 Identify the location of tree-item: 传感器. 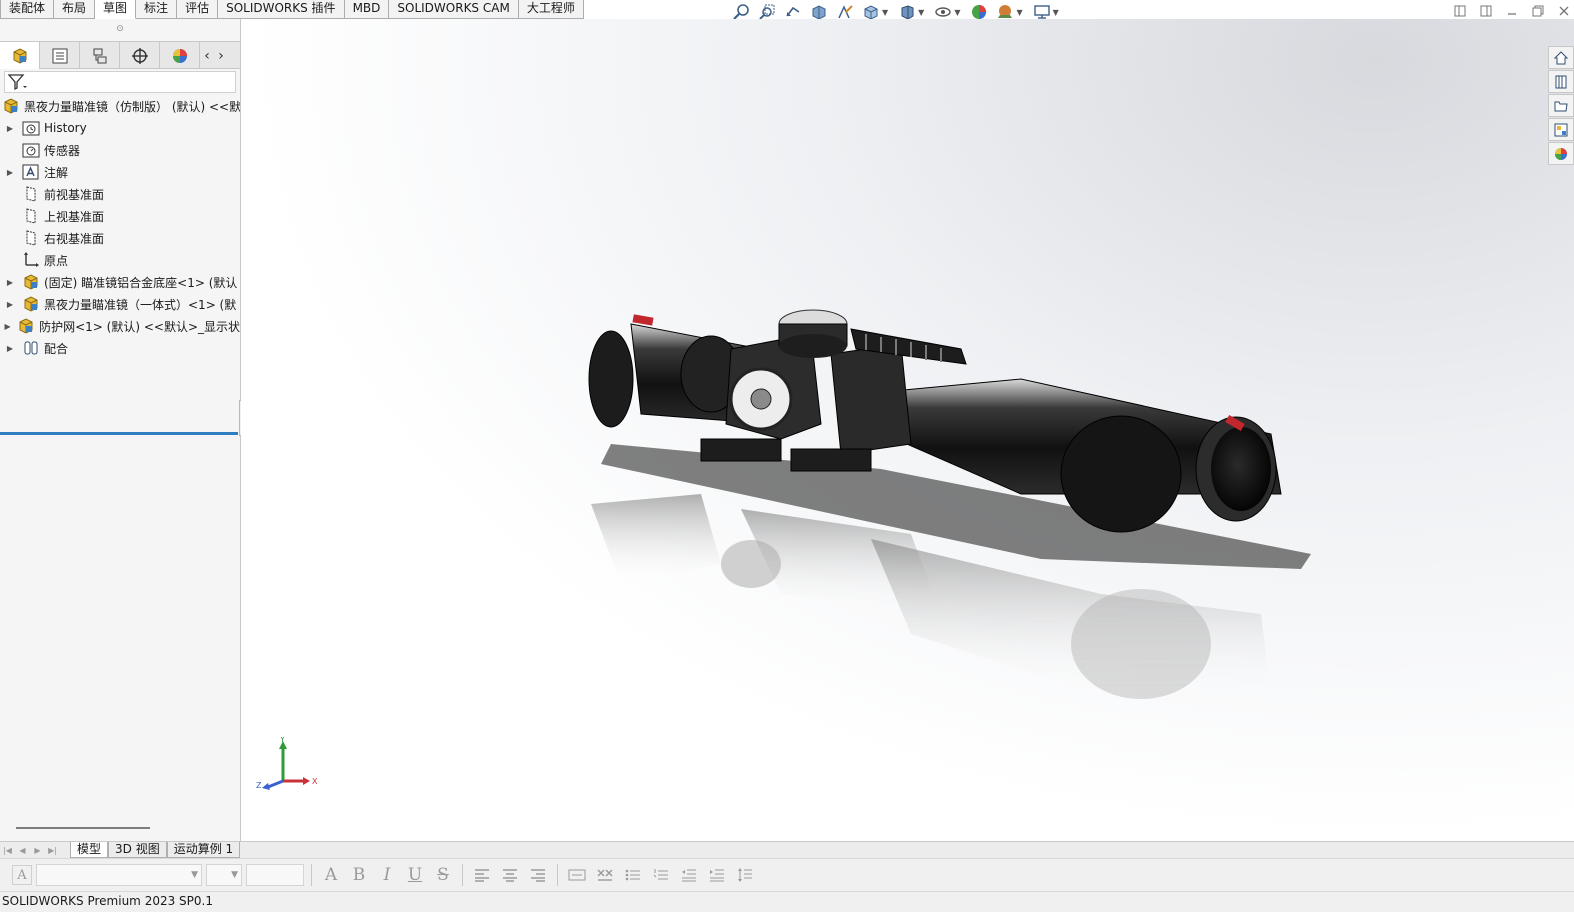
(120, 150).